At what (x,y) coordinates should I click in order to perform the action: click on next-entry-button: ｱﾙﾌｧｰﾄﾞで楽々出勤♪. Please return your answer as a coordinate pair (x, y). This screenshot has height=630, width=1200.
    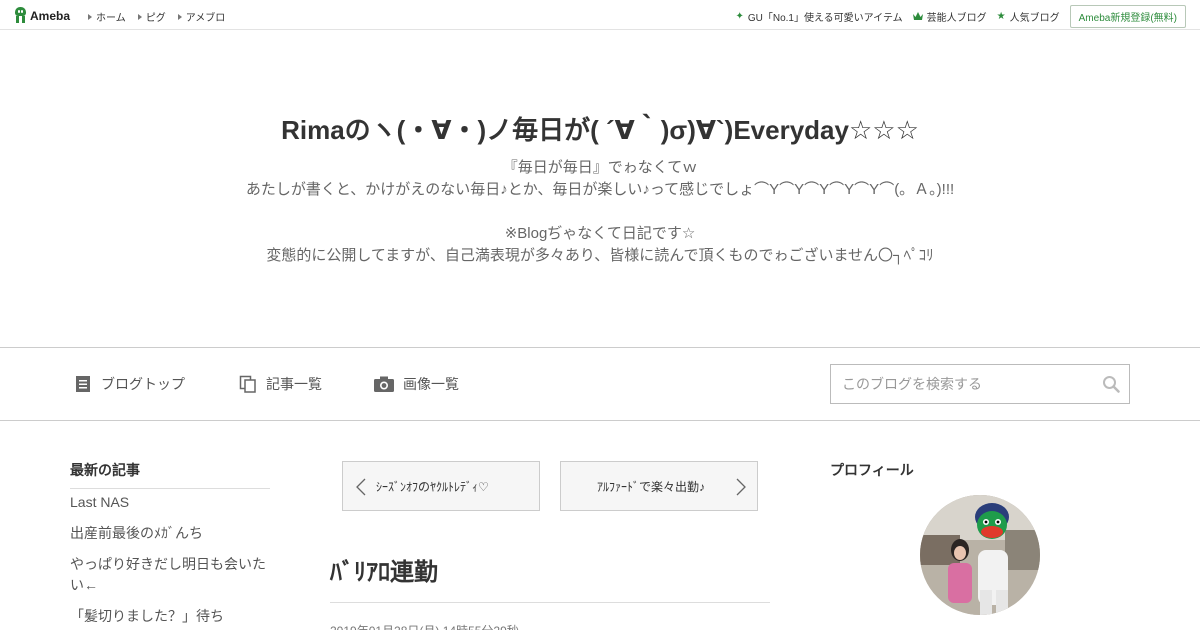
    Looking at the image, I should click on (659, 486).